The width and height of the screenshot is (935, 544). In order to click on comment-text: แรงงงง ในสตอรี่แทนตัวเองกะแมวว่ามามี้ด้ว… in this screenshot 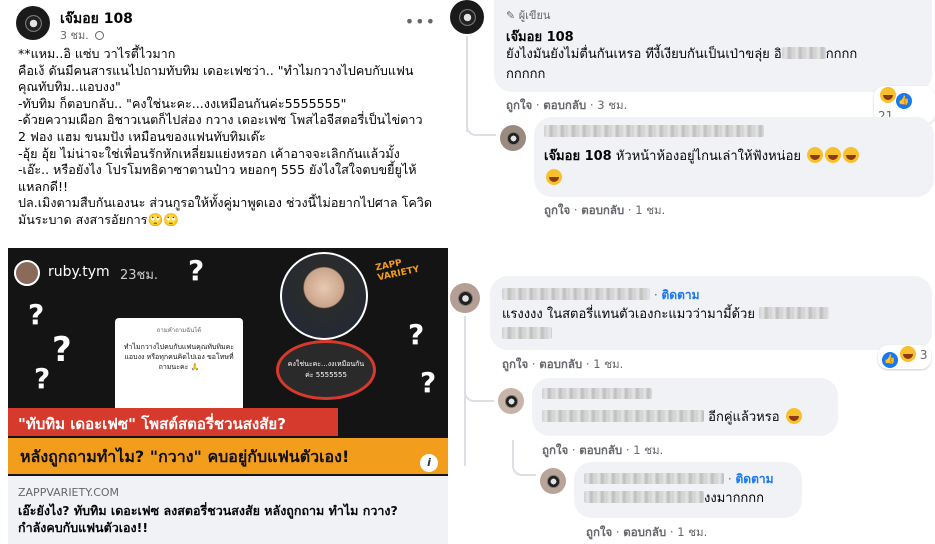, I will do `click(712, 325)`.